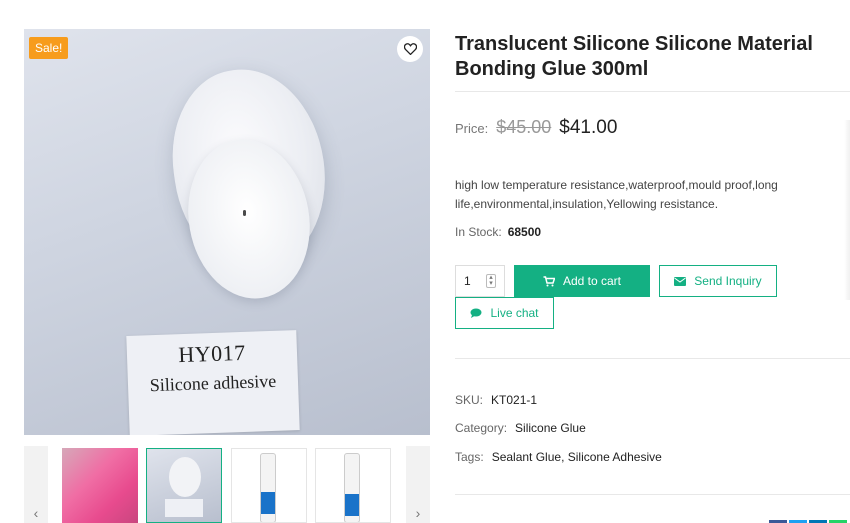 The width and height of the screenshot is (850, 523). I want to click on add-to-cart-label: Add to cart, so click(592, 281).